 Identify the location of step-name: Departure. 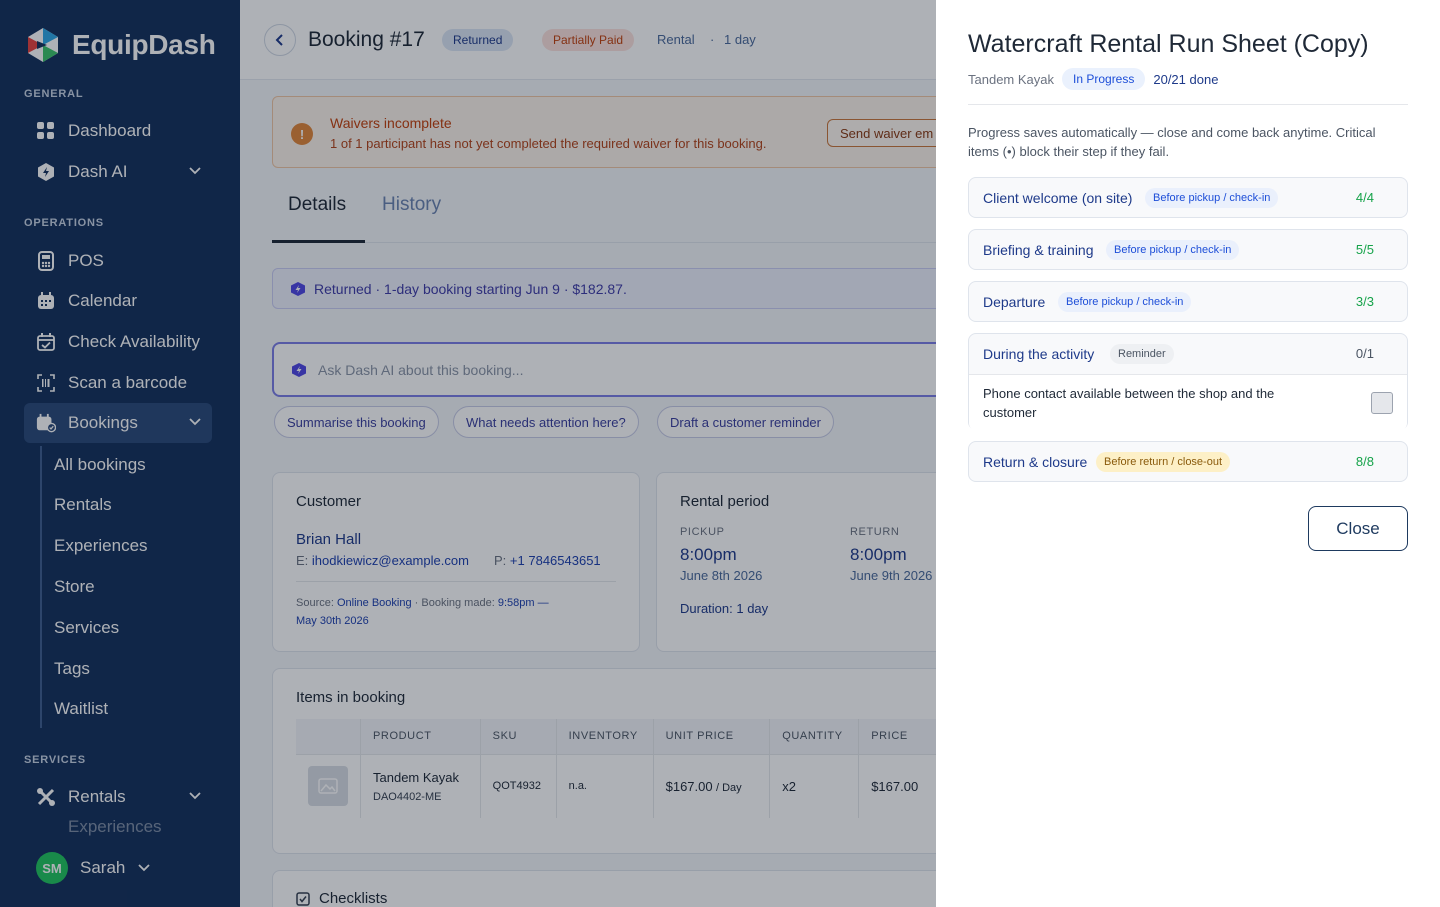
(1014, 302).